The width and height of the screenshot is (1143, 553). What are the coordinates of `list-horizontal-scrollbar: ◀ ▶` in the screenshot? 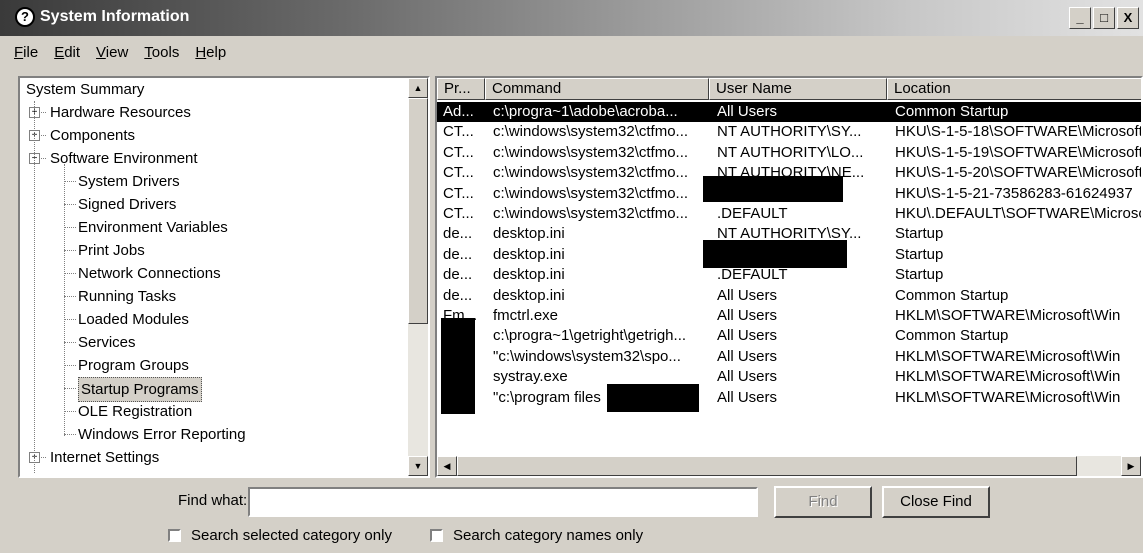 It's located at (789, 466).